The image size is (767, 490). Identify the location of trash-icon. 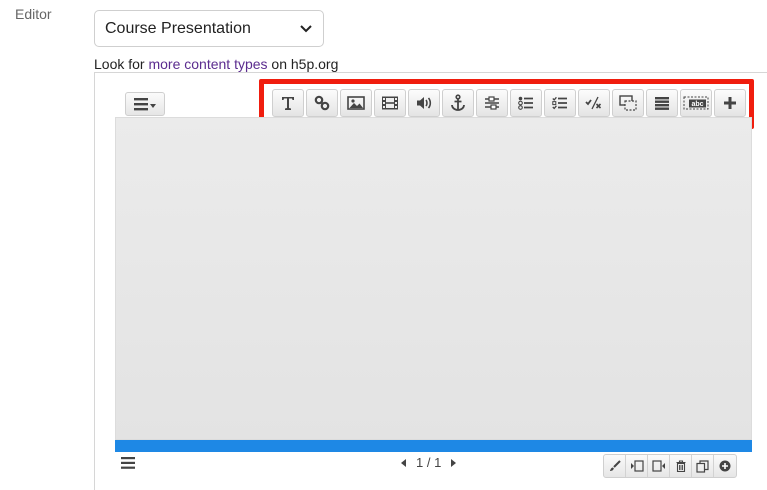
(681, 466).